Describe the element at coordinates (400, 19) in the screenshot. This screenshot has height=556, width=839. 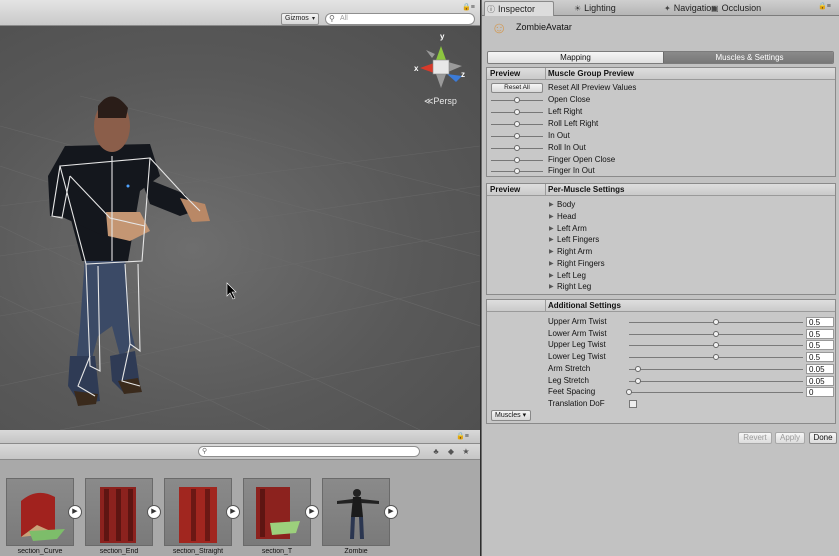
I see `scene-search-input: ⚲ All` at that location.